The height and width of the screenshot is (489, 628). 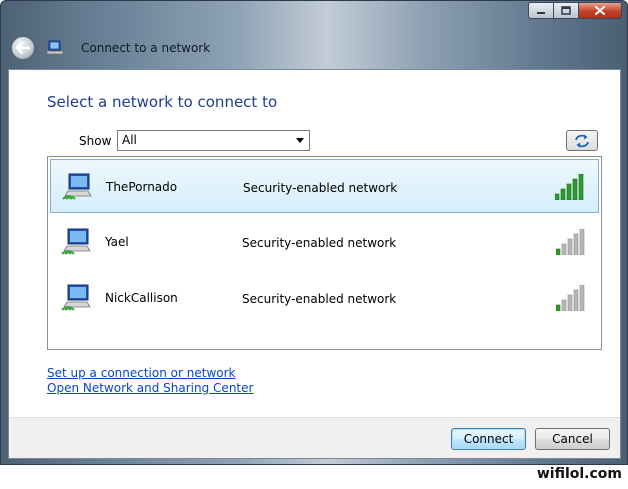 I want to click on back-button, so click(x=23, y=48).